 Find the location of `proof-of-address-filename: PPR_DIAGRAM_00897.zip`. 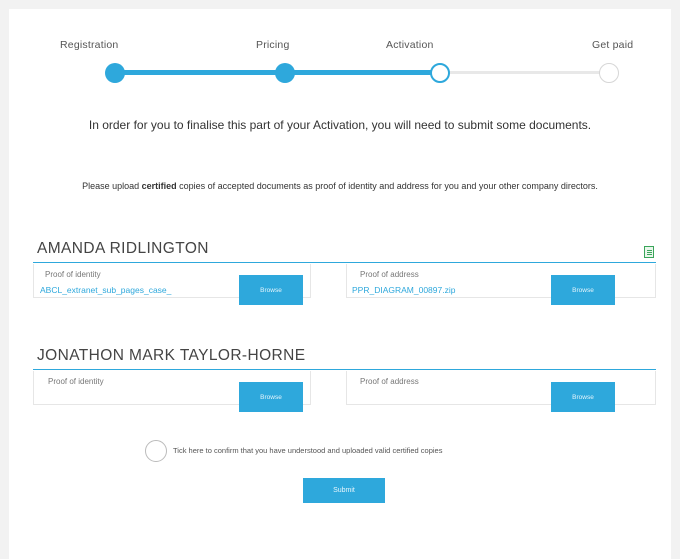

proof-of-address-filename: PPR_DIAGRAM_00897.zip is located at coordinates (404, 290).